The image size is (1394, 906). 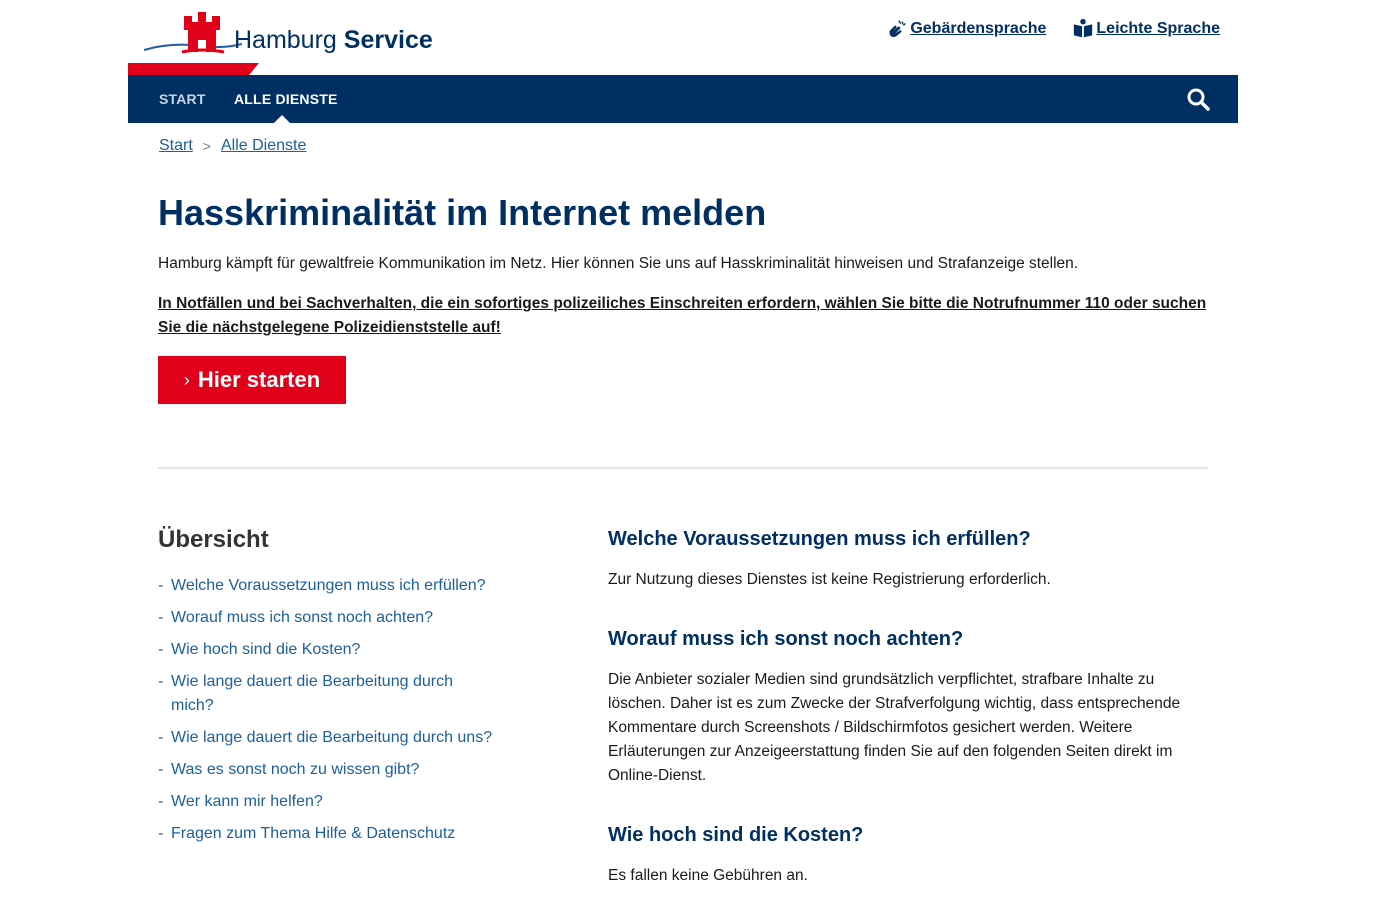 I want to click on breadcrumb-link-alle-dienste: Alle Dienste, so click(x=263, y=146).